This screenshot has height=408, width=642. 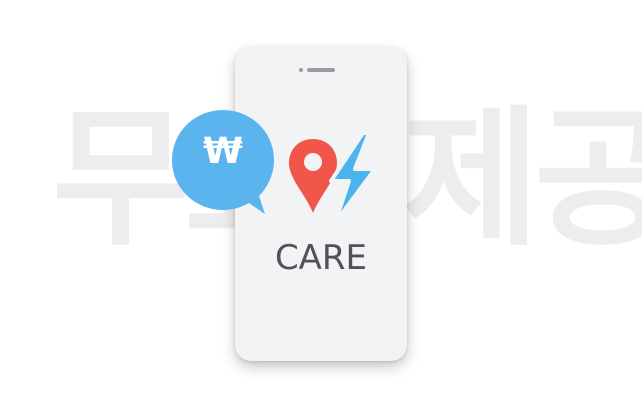 I want to click on won-currency-symbol: ₩, so click(x=223, y=151).